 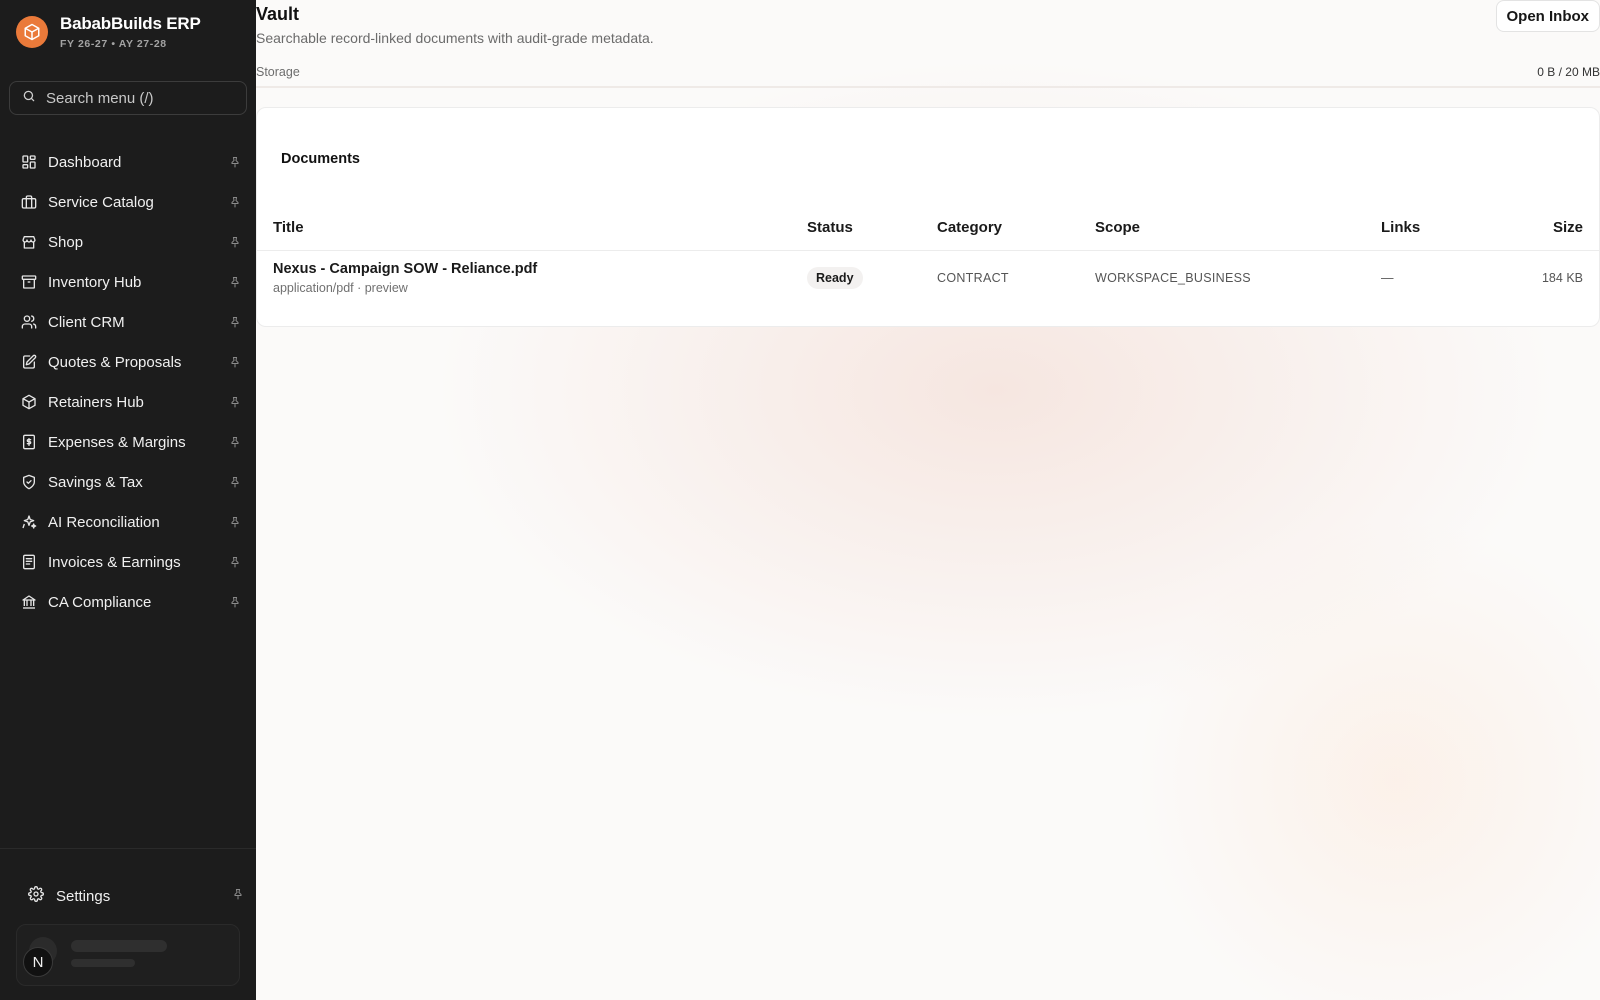 What do you see at coordinates (29, 202) in the screenshot?
I see `briefcase-icon` at bounding box center [29, 202].